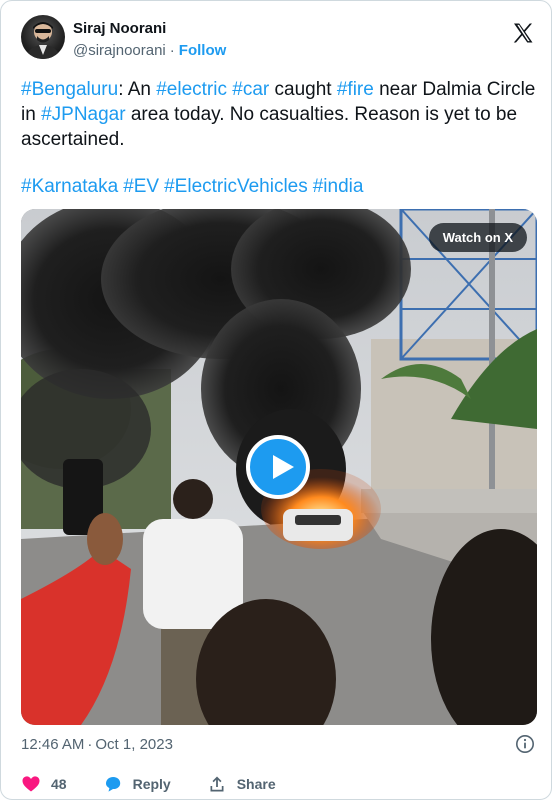  Describe the element at coordinates (69, 186) in the screenshot. I see `hashtag-link: #Karnataka` at that location.